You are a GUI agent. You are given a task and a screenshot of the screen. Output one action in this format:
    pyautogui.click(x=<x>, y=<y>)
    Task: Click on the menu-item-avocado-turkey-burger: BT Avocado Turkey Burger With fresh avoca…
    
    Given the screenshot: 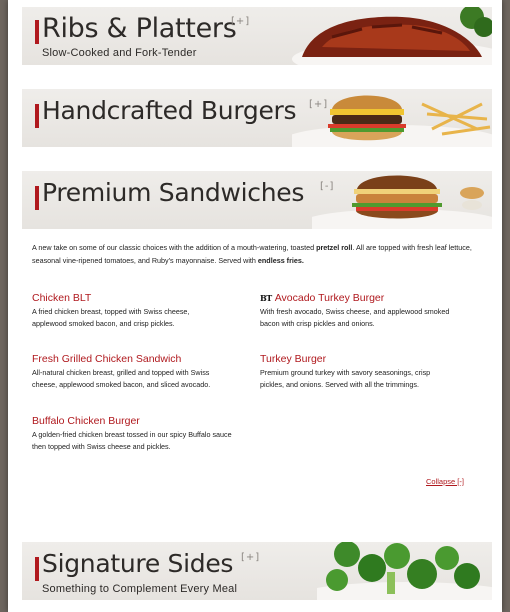 What is the action you would take?
    pyautogui.click(x=365, y=311)
    